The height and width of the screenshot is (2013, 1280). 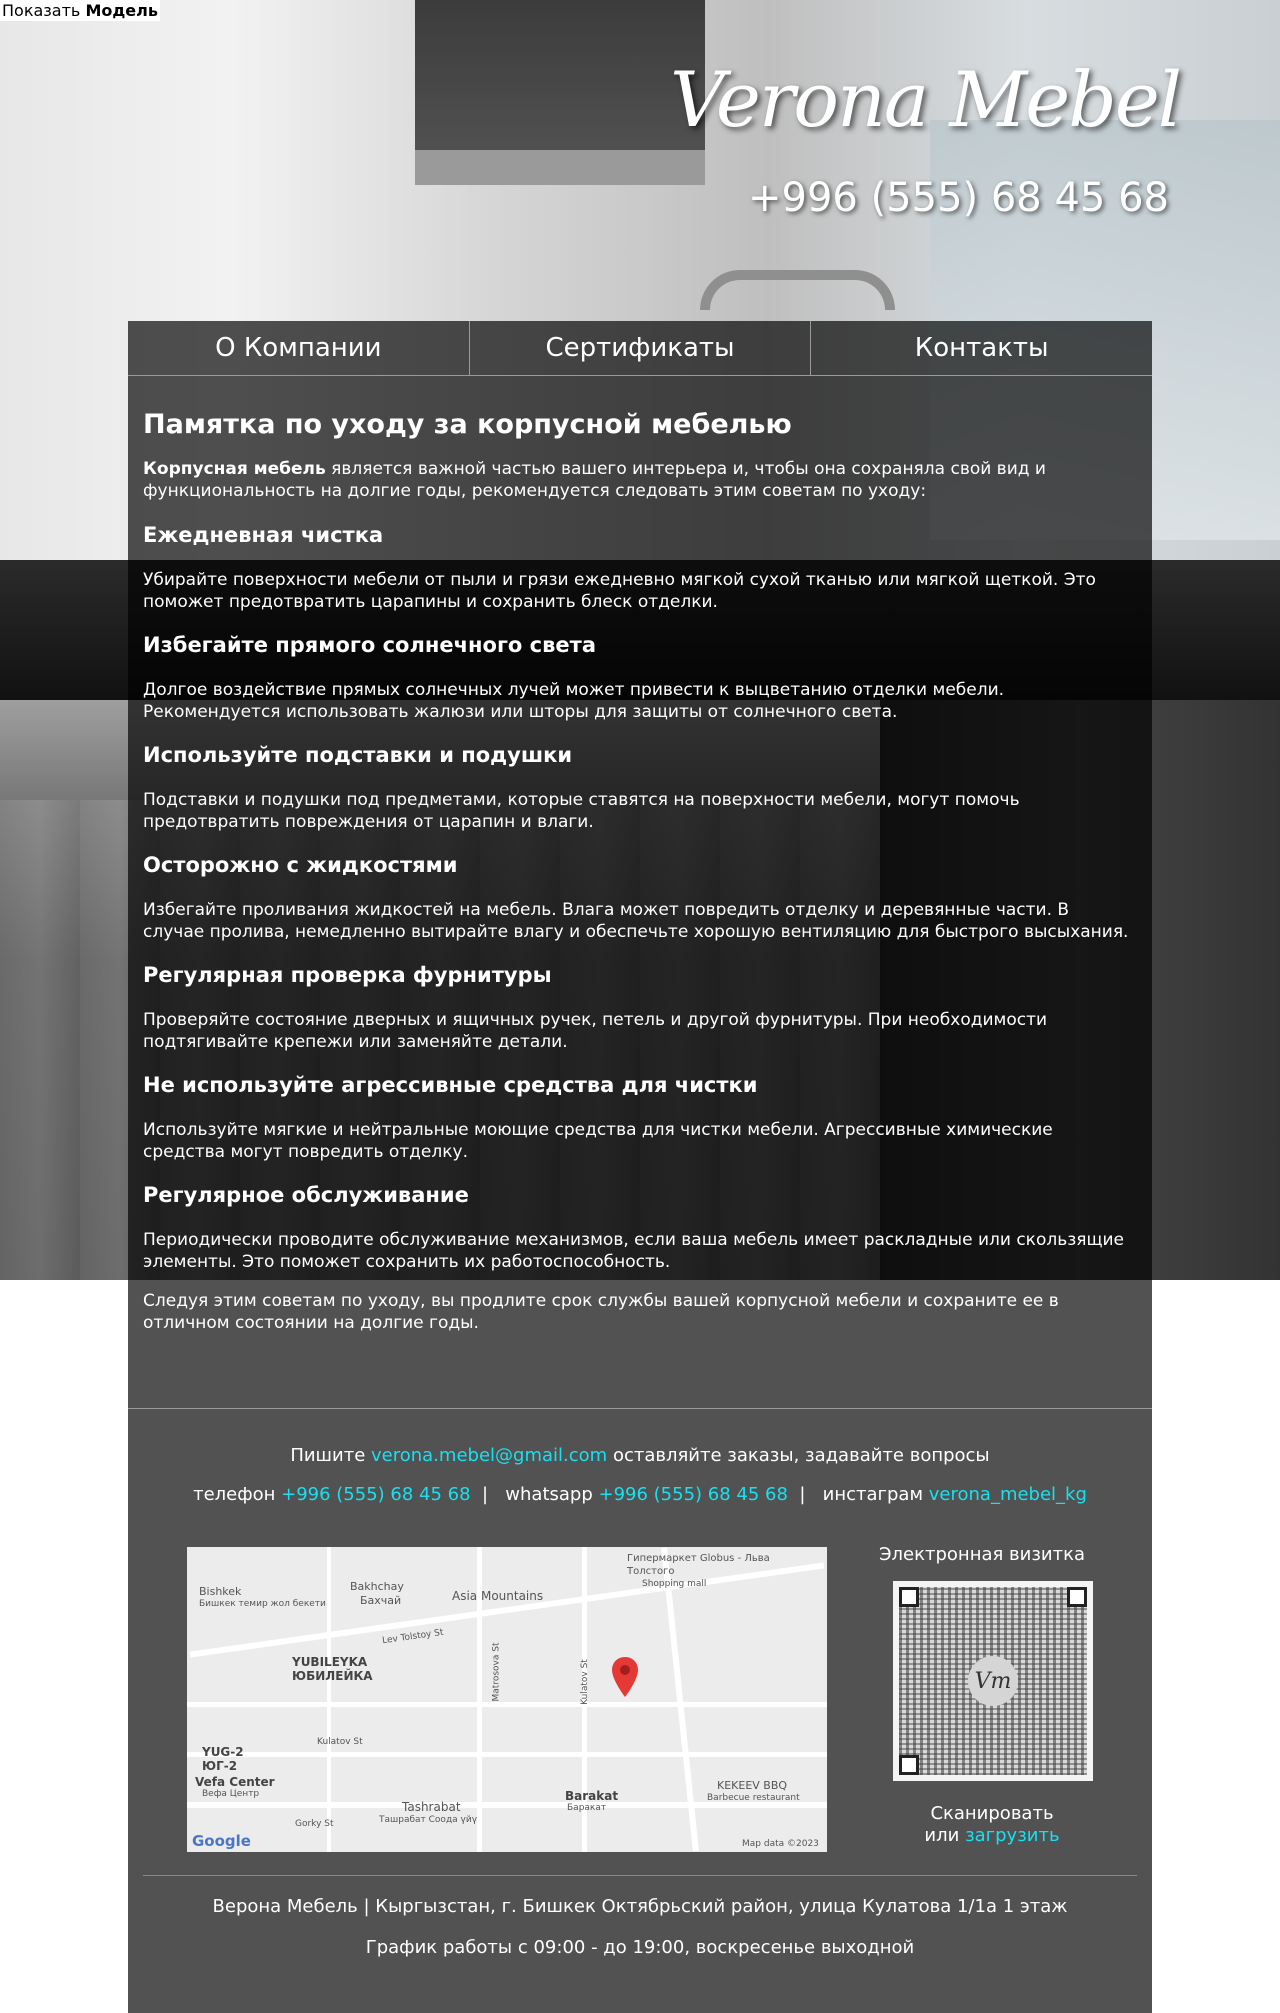 I want to click on faucet, so click(x=797, y=290).